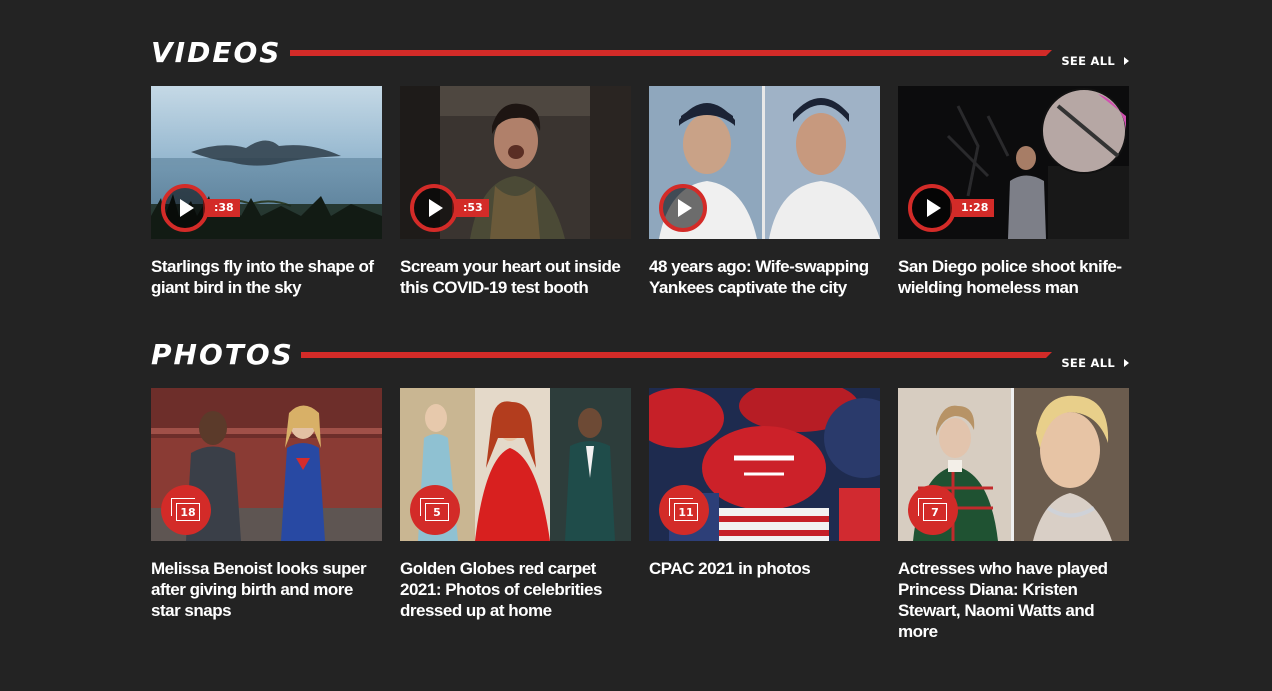 This screenshot has height=691, width=1272. Describe the element at coordinates (972, 208) in the screenshot. I see `video-duration: 1:28` at that location.